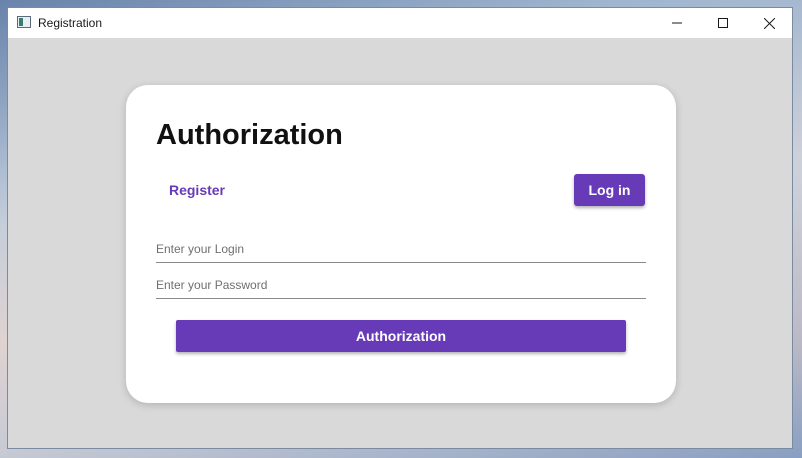  What do you see at coordinates (24, 22) in the screenshot?
I see `app-window-icon` at bounding box center [24, 22].